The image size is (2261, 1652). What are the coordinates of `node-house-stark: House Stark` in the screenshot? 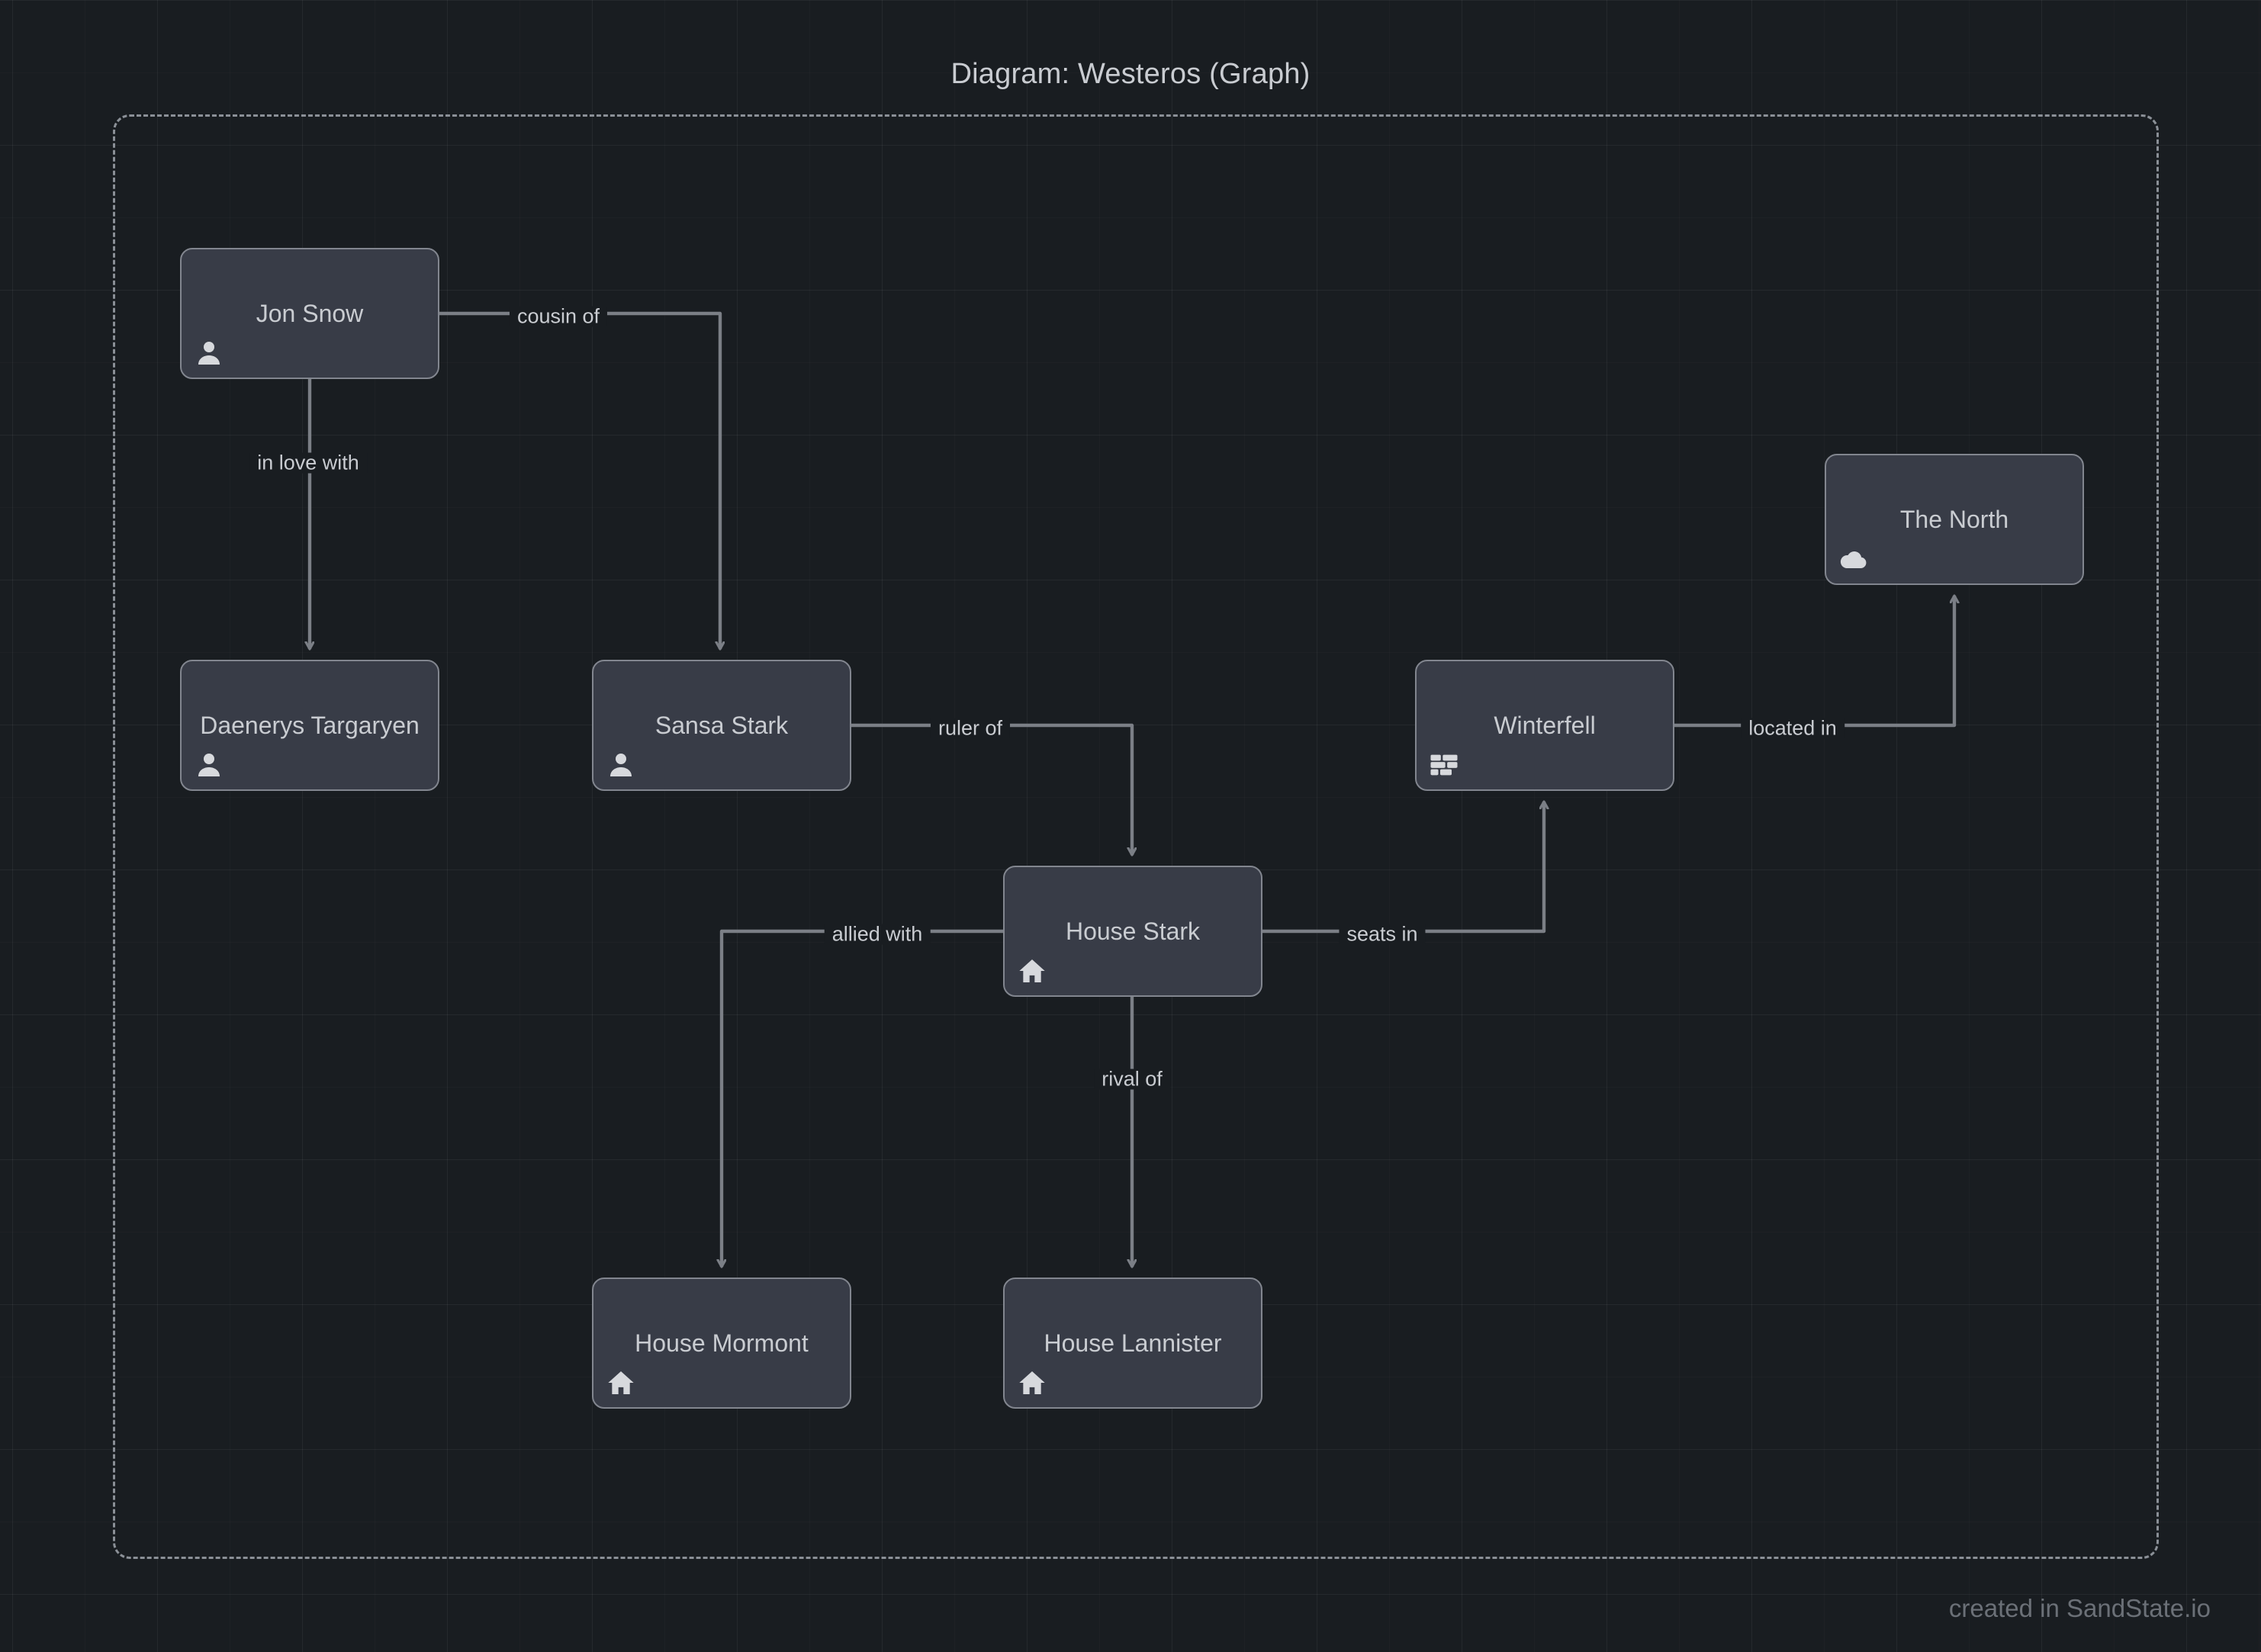 It's located at (1132, 932).